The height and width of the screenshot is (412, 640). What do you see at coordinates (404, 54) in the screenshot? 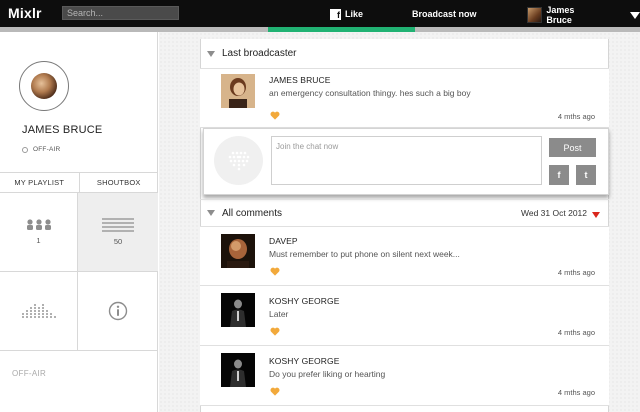
I see `last-broadcaster-header: Last broadcaster` at bounding box center [404, 54].